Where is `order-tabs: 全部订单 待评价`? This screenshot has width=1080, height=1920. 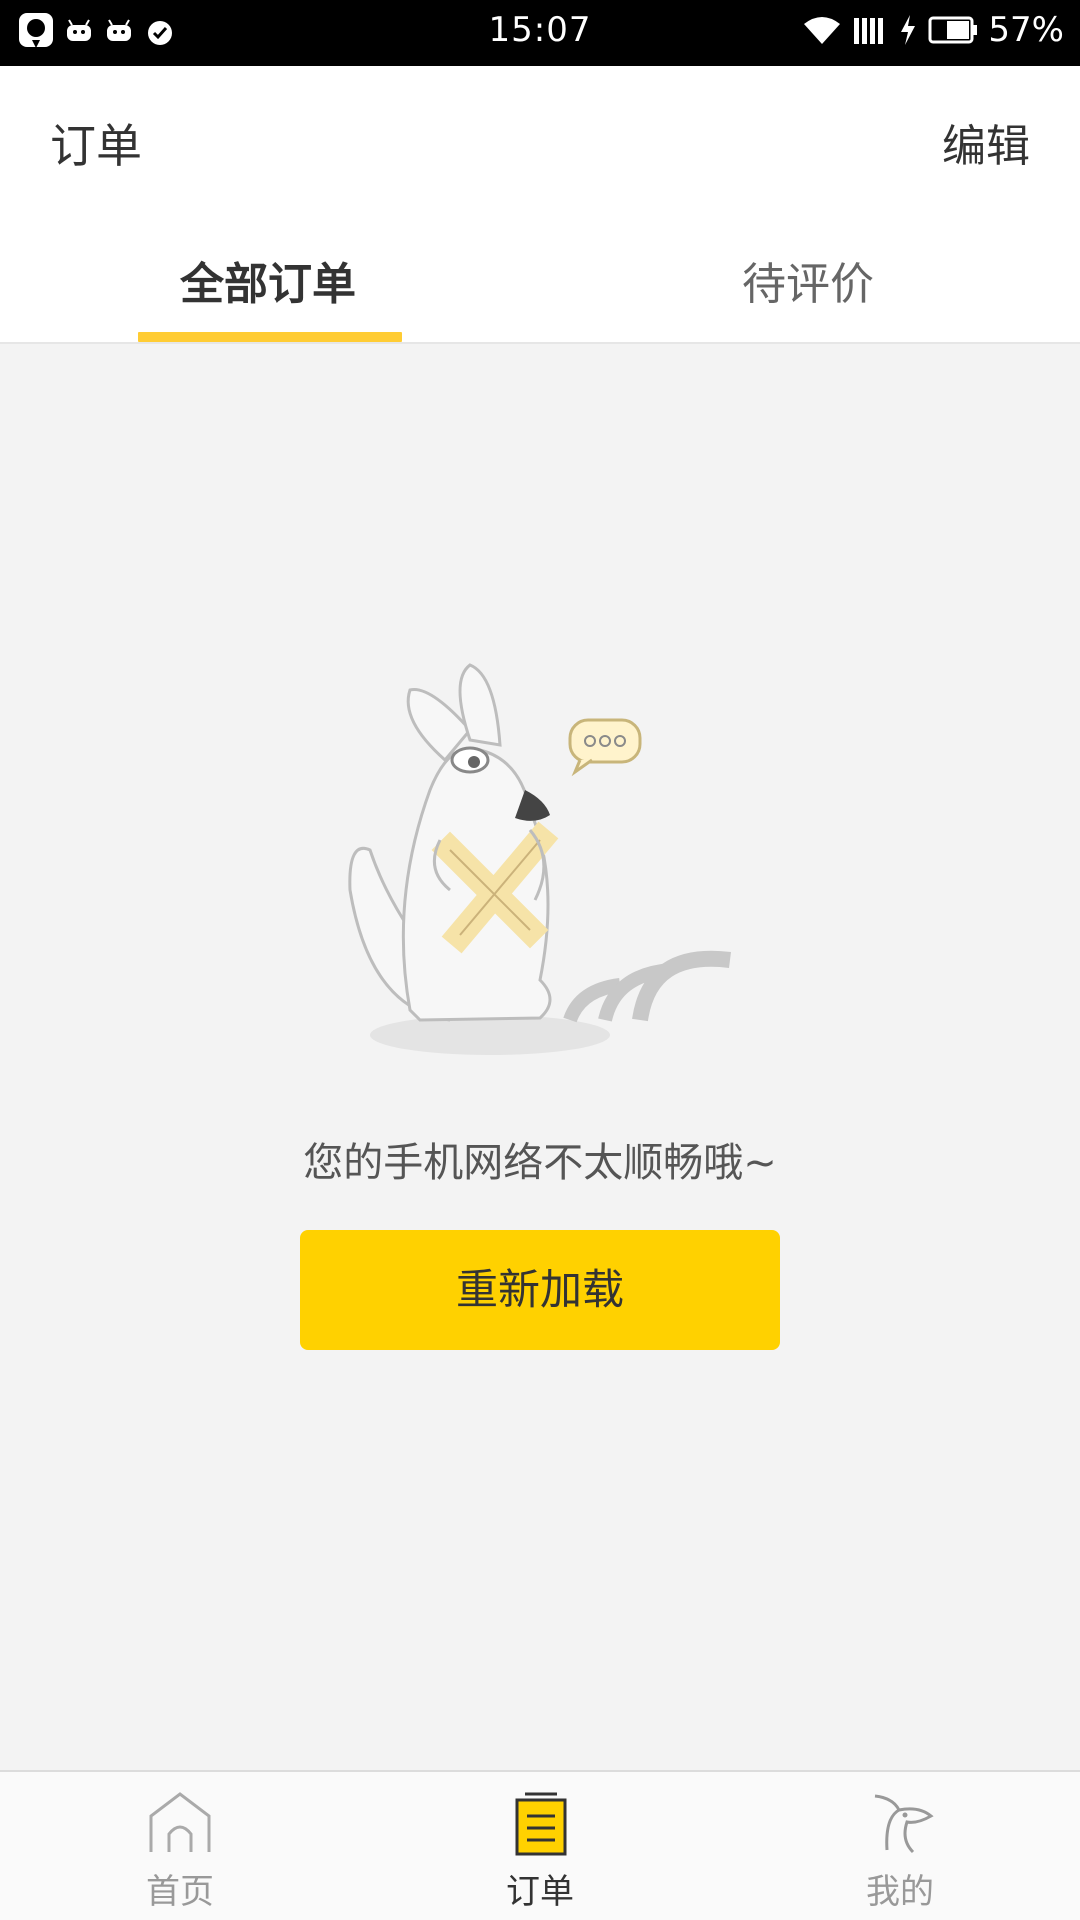 order-tabs: 全部订单 待评价 is located at coordinates (540, 275).